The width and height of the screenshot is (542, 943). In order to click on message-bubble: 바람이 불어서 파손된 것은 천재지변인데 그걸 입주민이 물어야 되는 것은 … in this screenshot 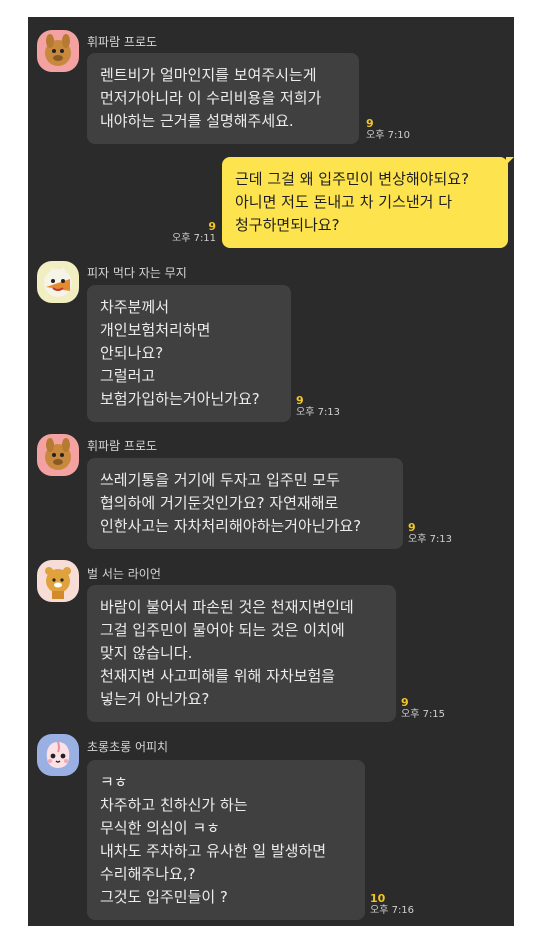, I will do `click(241, 653)`.